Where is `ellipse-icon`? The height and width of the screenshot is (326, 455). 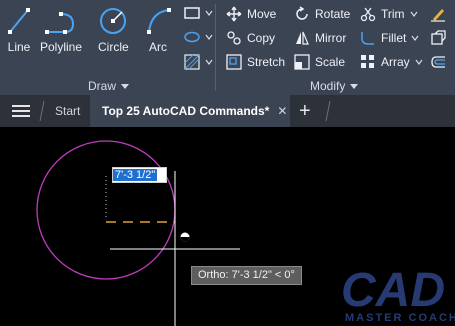
ellipse-icon is located at coordinates (192, 37).